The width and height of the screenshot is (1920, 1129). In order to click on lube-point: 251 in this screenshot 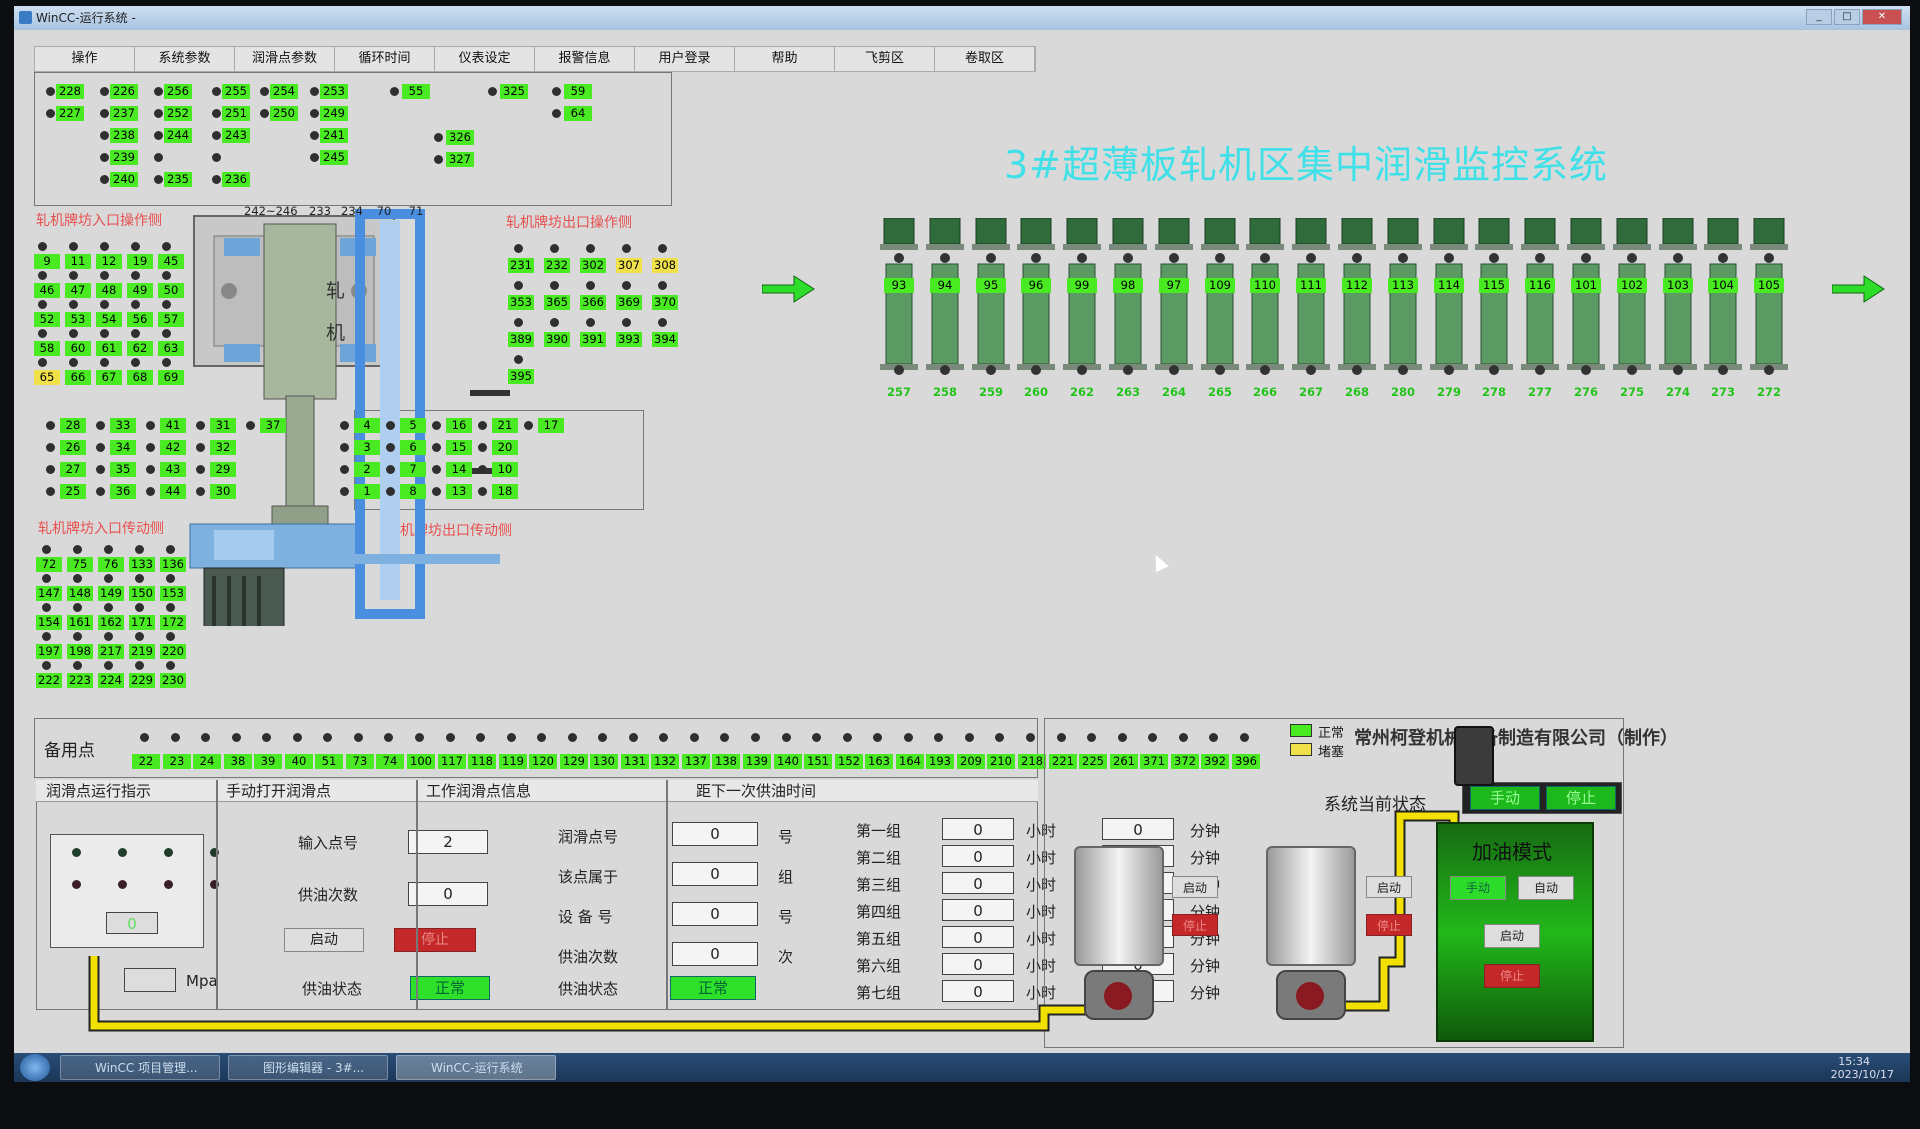, I will do `click(236, 113)`.